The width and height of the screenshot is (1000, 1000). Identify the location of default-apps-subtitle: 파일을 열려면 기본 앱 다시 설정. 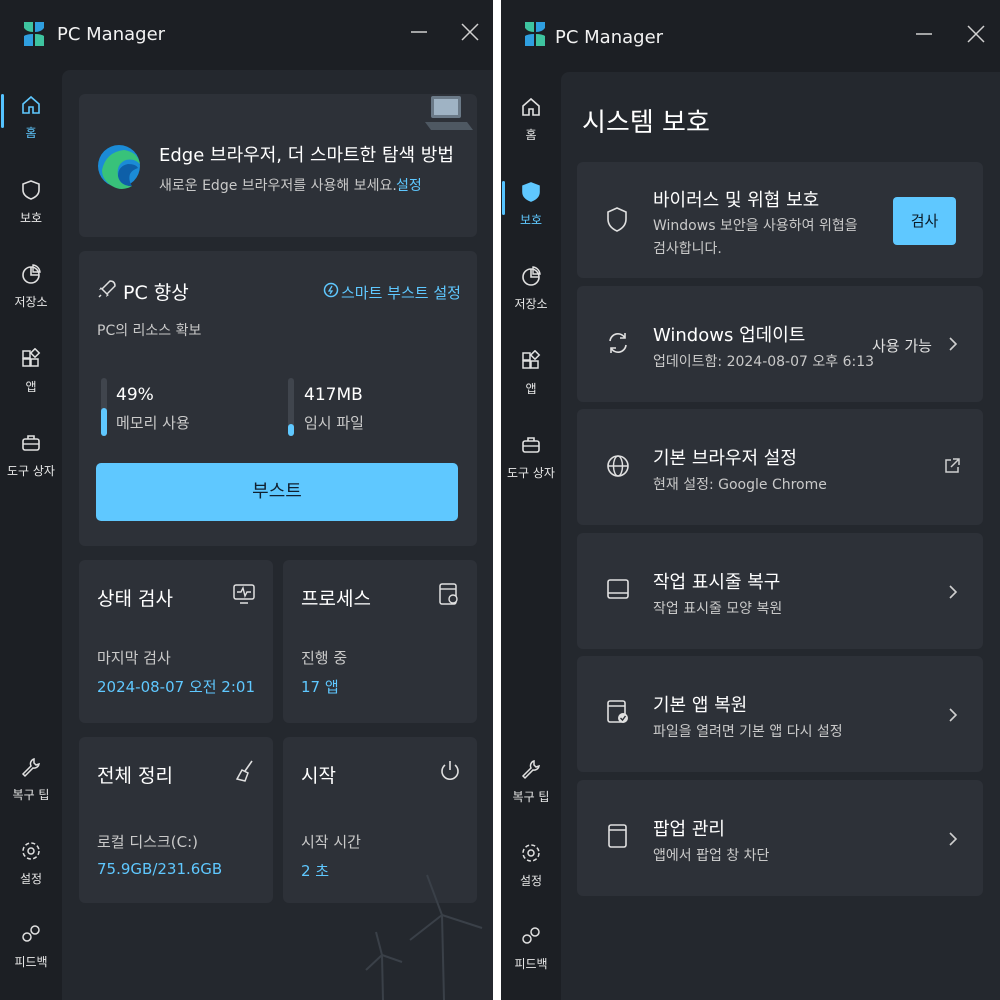
(748, 732).